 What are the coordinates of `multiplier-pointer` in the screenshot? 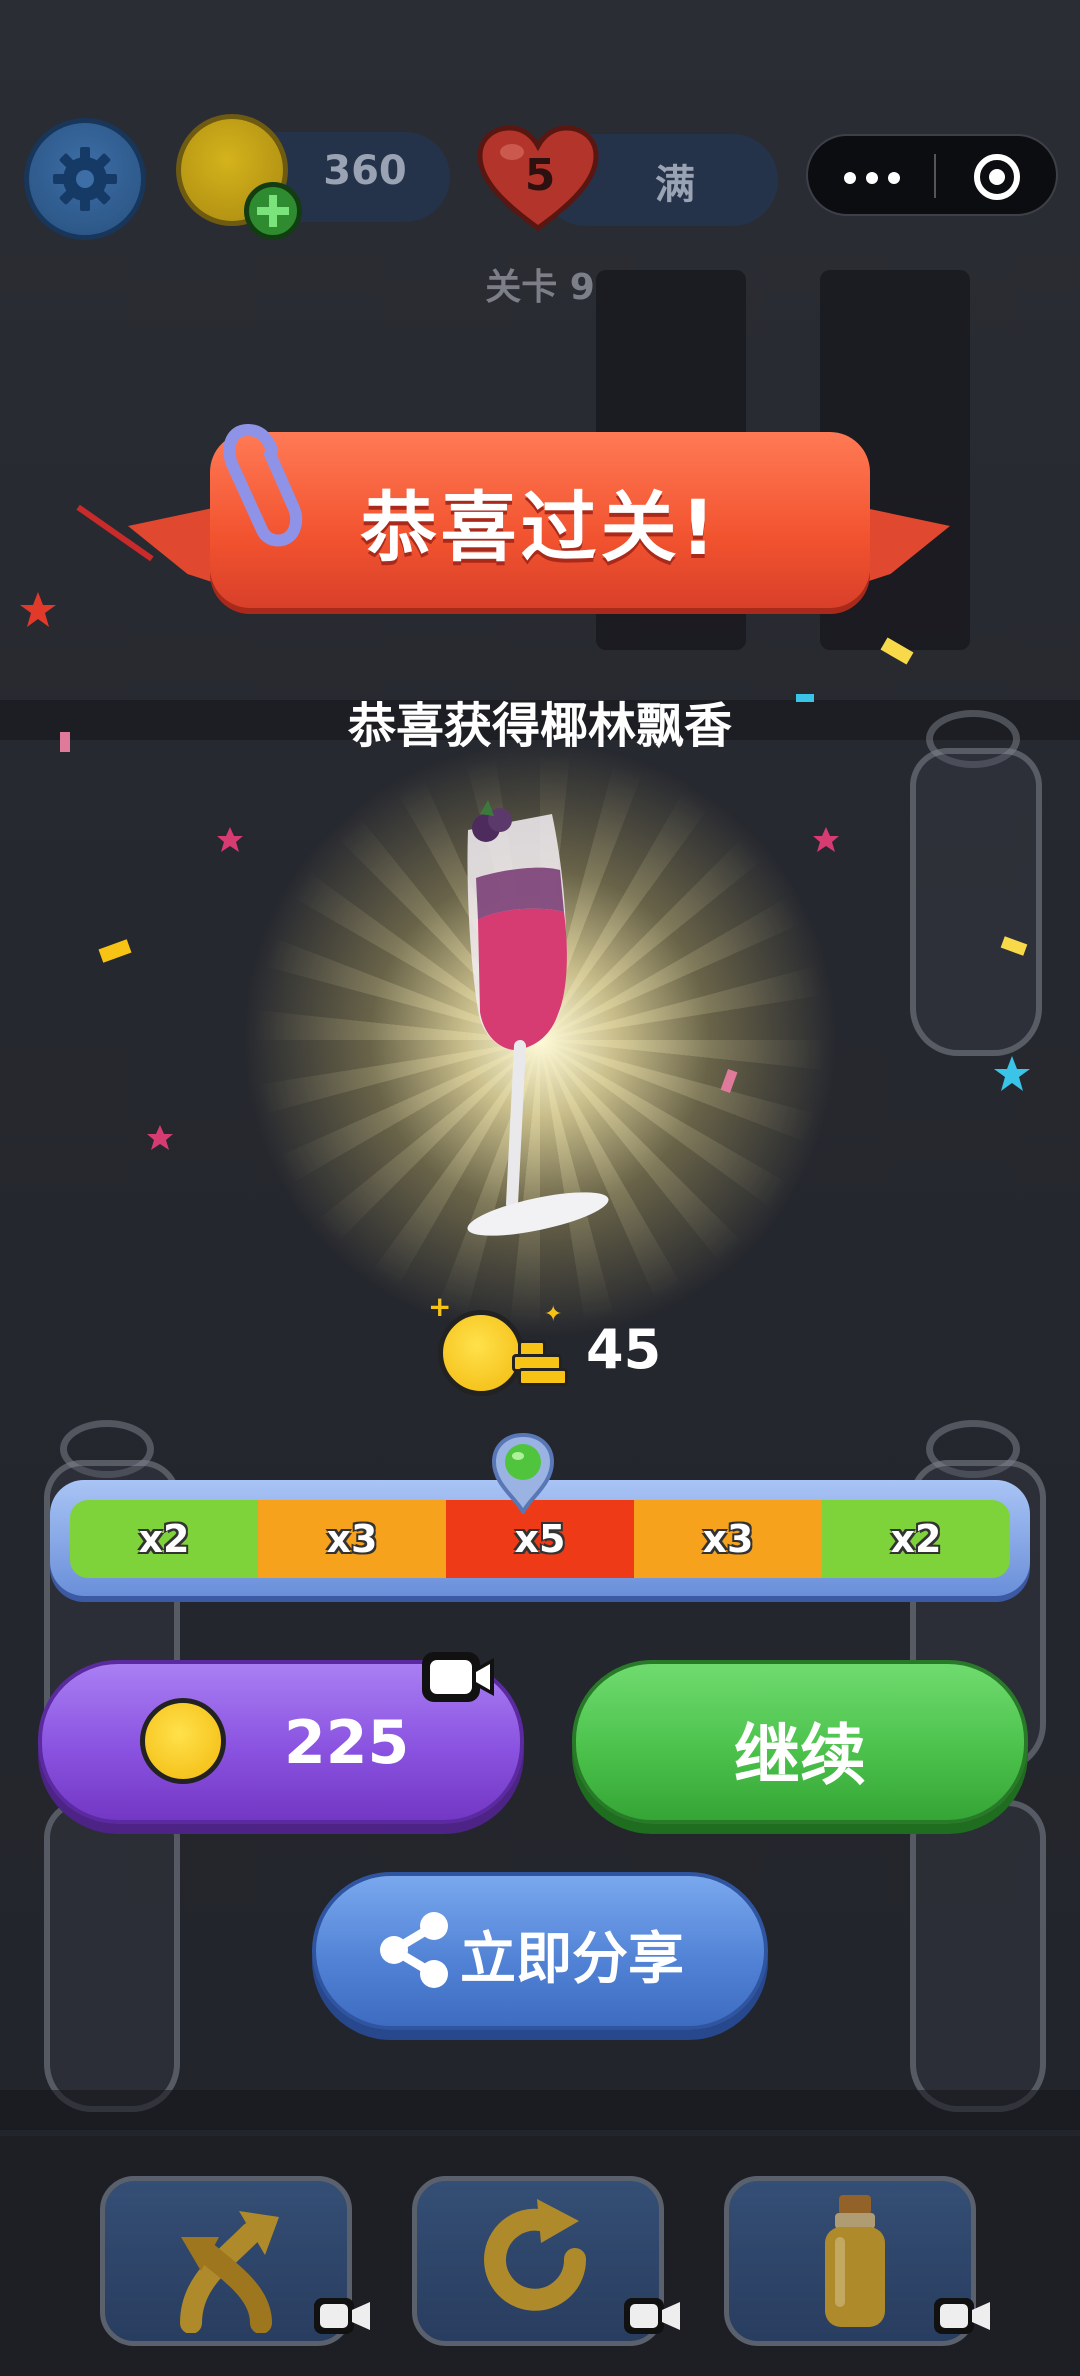 It's located at (523, 1473).